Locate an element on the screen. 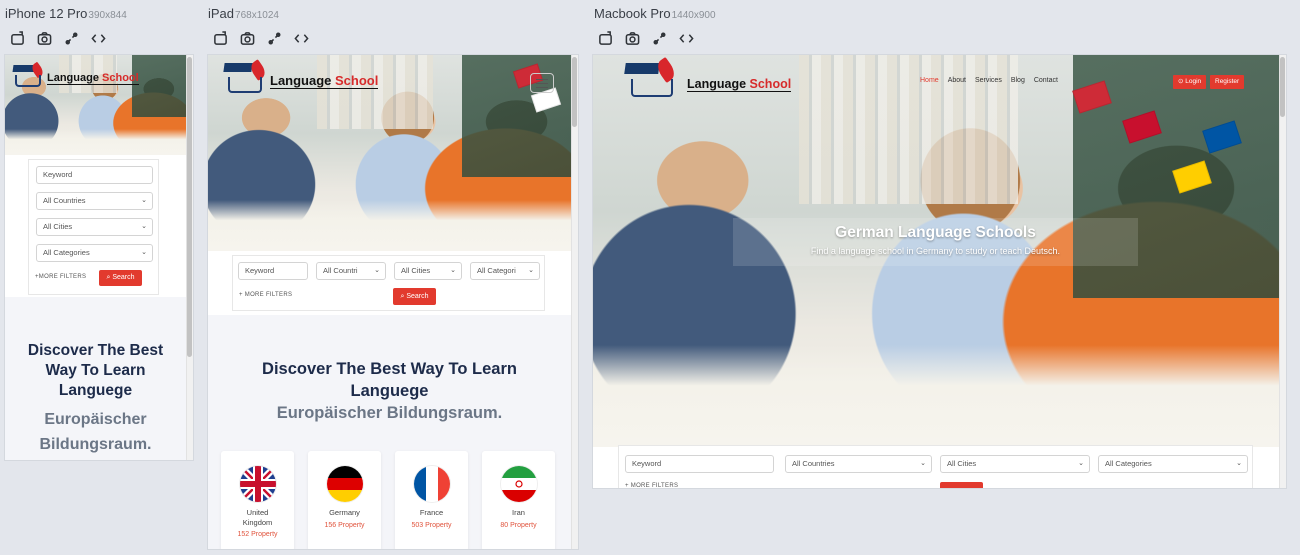 The height and width of the screenshot is (555, 1300). country-name: United Kingdom is located at coordinates (257, 517).